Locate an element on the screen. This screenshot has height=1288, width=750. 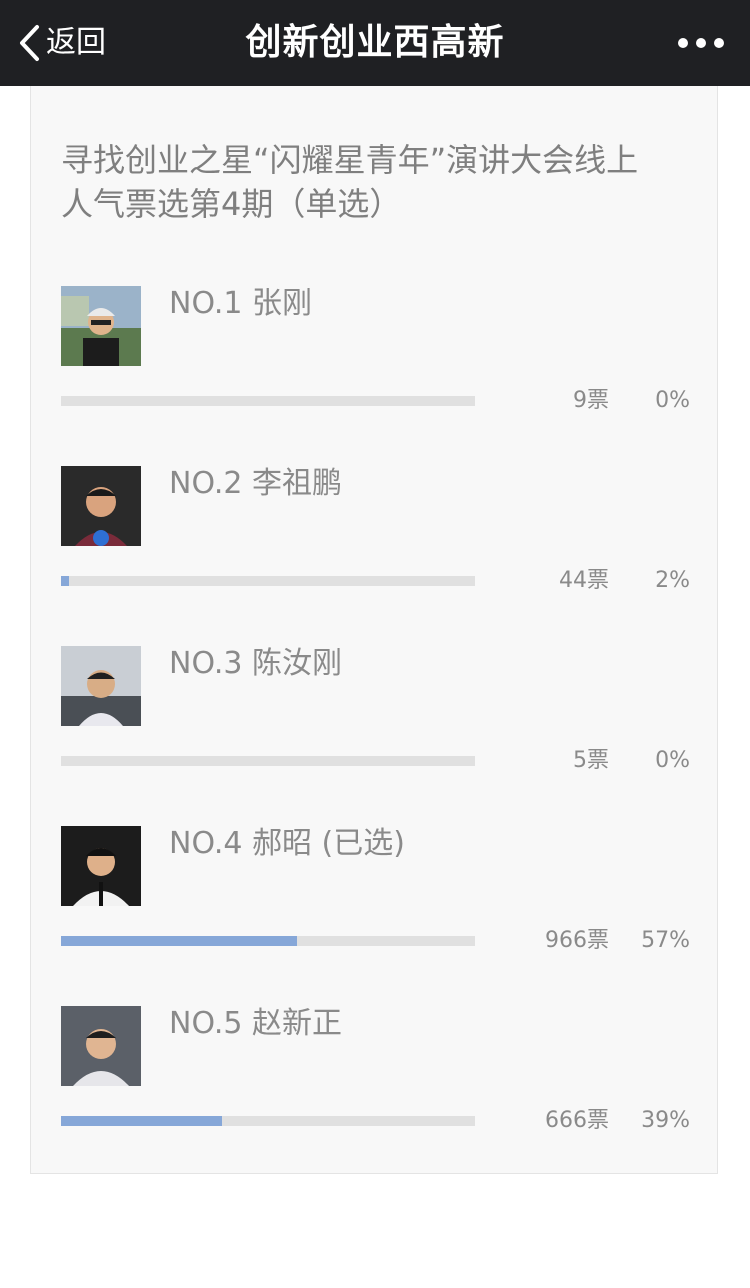
poll-title: 寻找创业之星“闪耀星青年”演讲大会线上 人气票选第4期（单选） is located at coordinates (376, 182).